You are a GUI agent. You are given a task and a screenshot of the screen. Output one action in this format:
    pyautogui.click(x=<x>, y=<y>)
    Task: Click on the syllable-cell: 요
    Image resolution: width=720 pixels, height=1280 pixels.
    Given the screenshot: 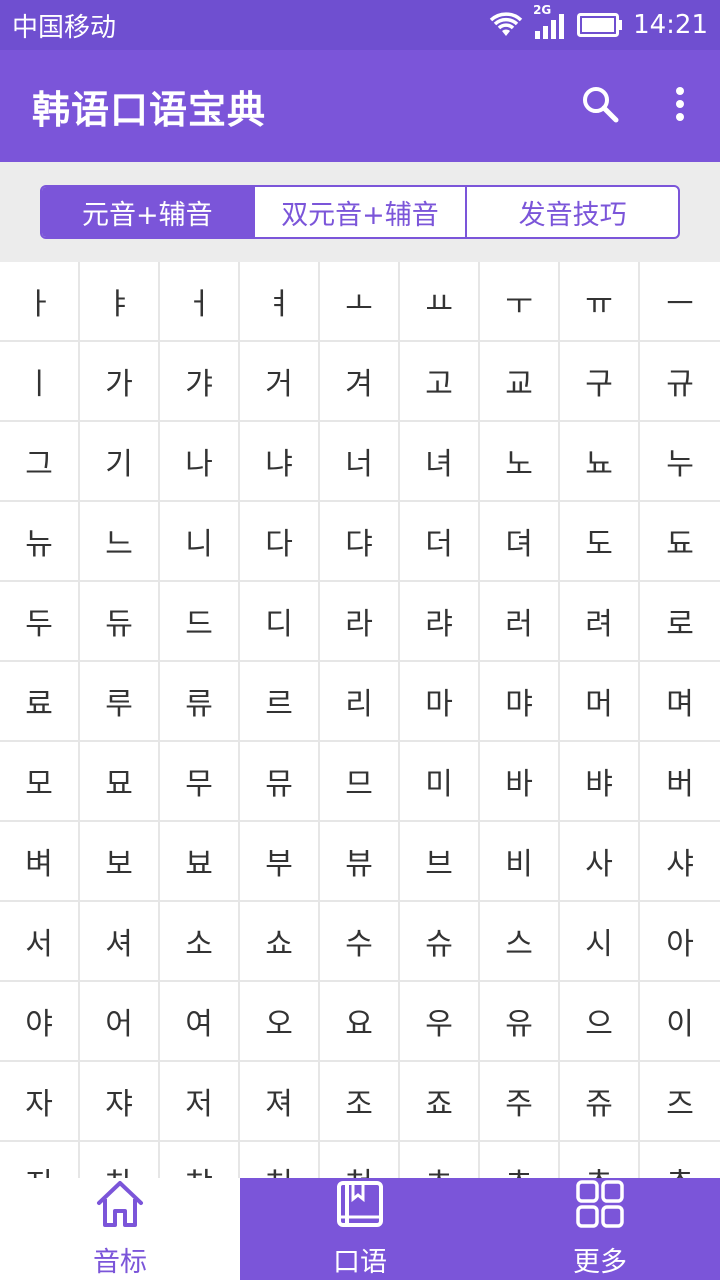 What is the action you would take?
    pyautogui.click(x=360, y=1022)
    